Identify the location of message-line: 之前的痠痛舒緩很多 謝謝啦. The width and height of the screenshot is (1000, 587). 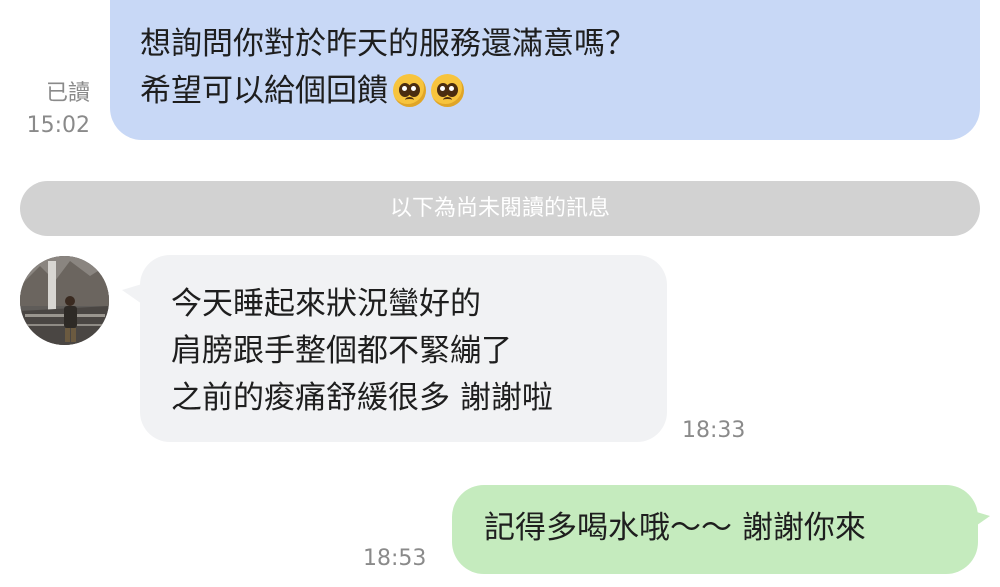
(362, 398).